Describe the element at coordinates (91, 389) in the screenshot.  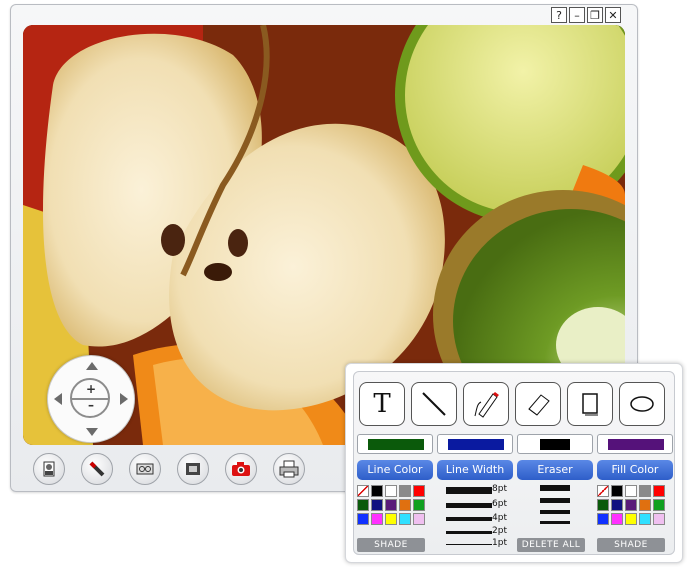
I see `zoom-in-button: +` at that location.